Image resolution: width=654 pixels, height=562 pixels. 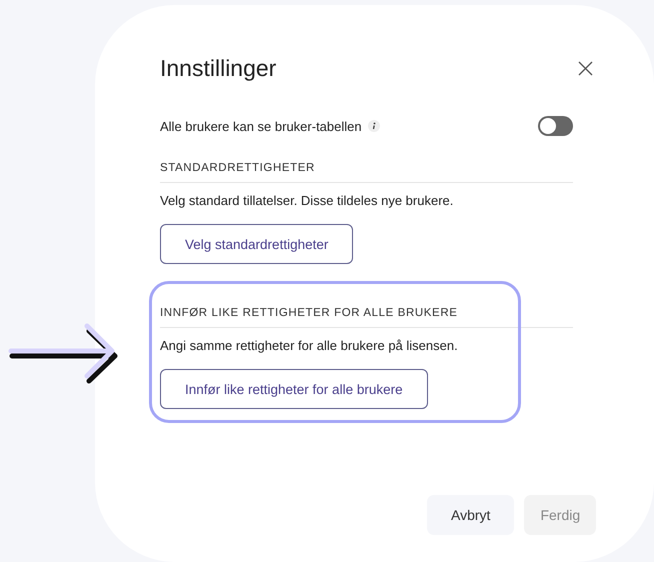 What do you see at coordinates (257, 244) in the screenshot?
I see `section-button: Velg standardrettigheter` at bounding box center [257, 244].